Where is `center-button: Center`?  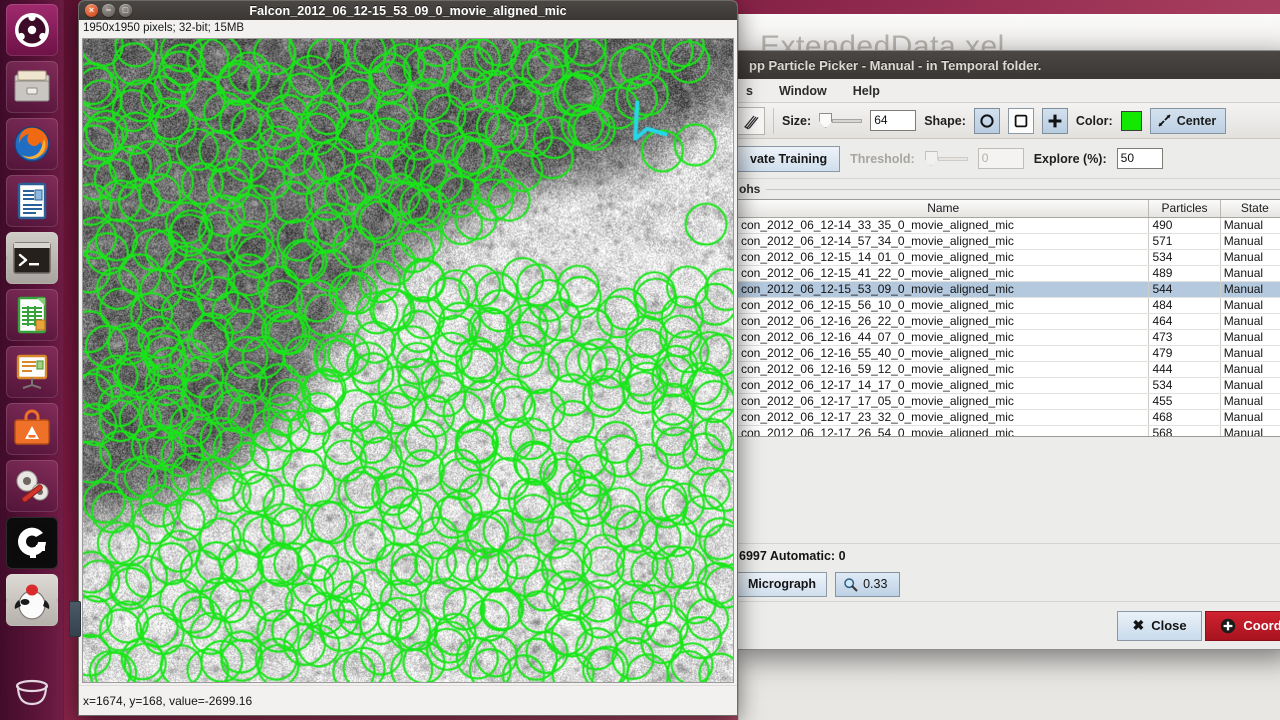 center-button: Center is located at coordinates (1188, 120).